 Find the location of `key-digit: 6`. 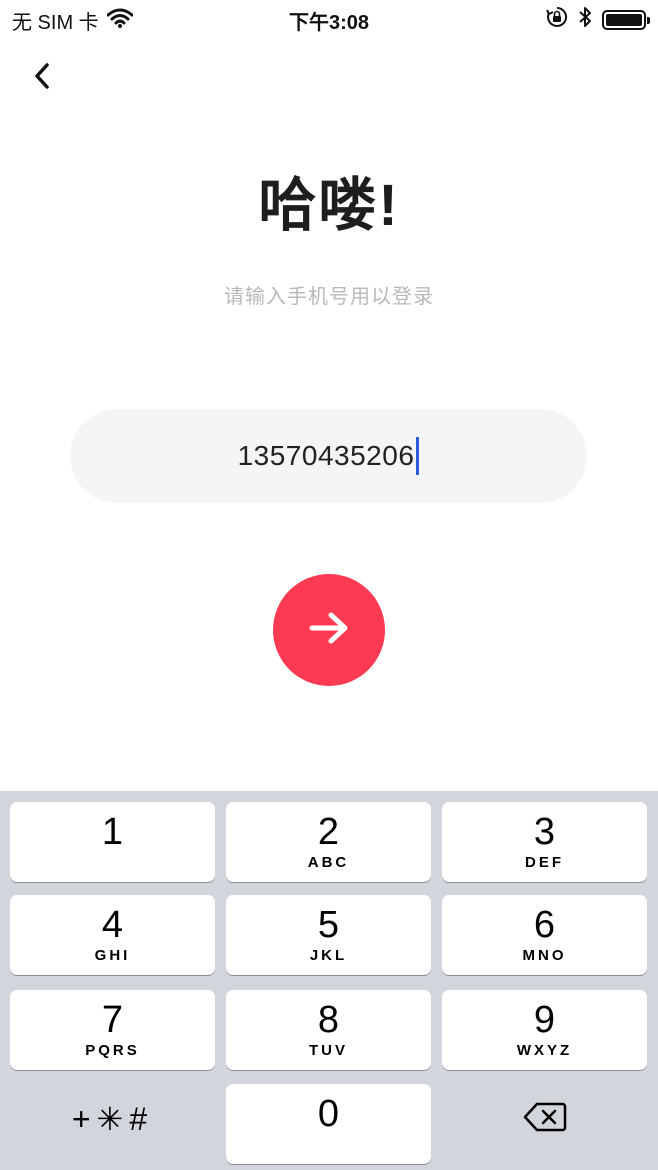

key-digit: 6 is located at coordinates (544, 925).